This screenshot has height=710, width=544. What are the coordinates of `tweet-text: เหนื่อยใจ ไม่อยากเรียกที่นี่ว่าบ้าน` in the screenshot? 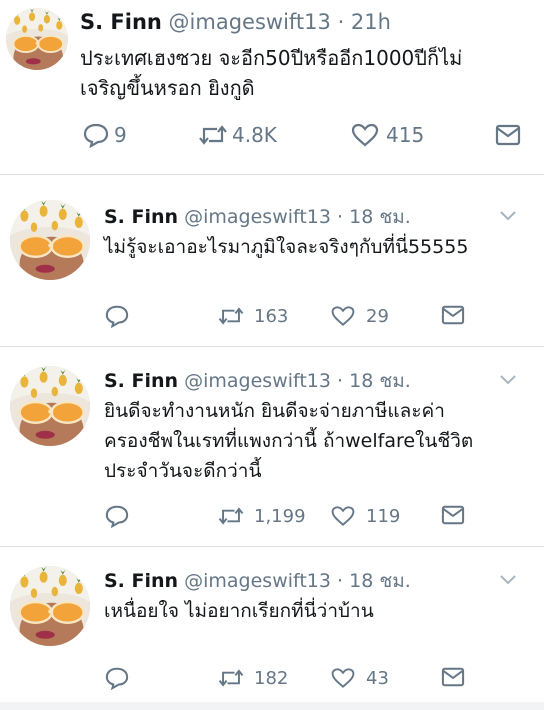 It's located at (239, 611).